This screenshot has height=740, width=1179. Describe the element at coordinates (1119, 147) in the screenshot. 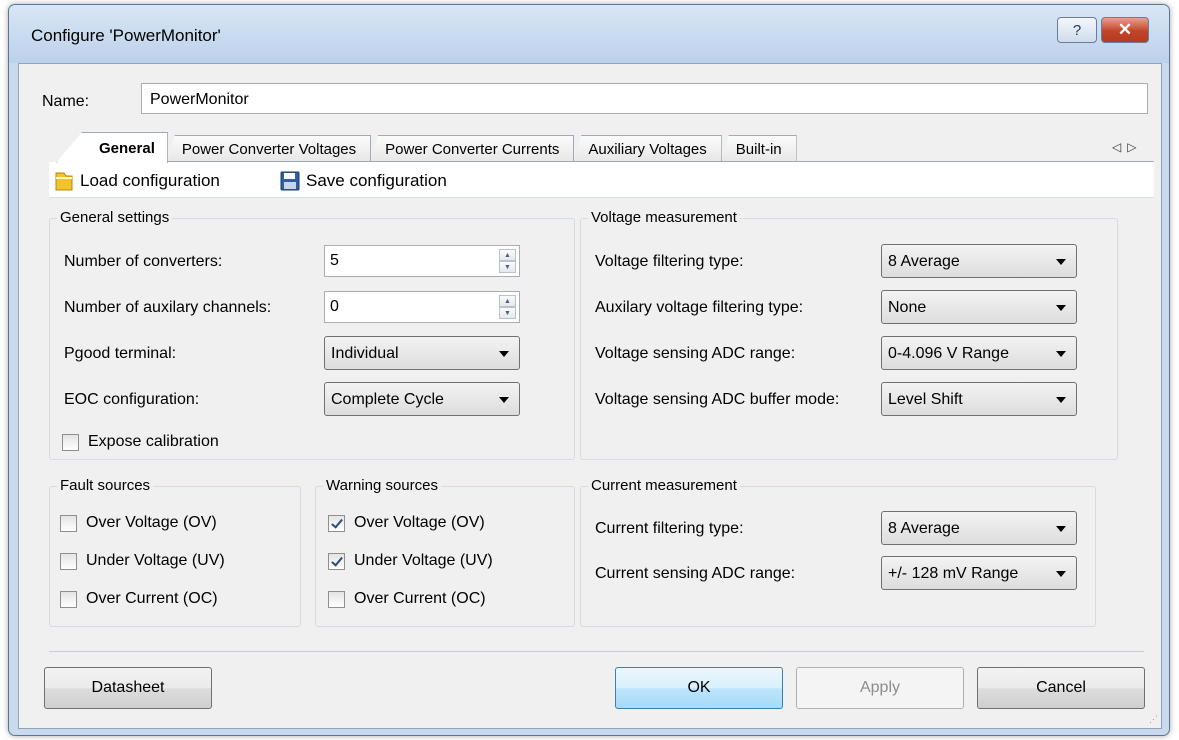

I see `scroll-left-icon: ◁` at that location.